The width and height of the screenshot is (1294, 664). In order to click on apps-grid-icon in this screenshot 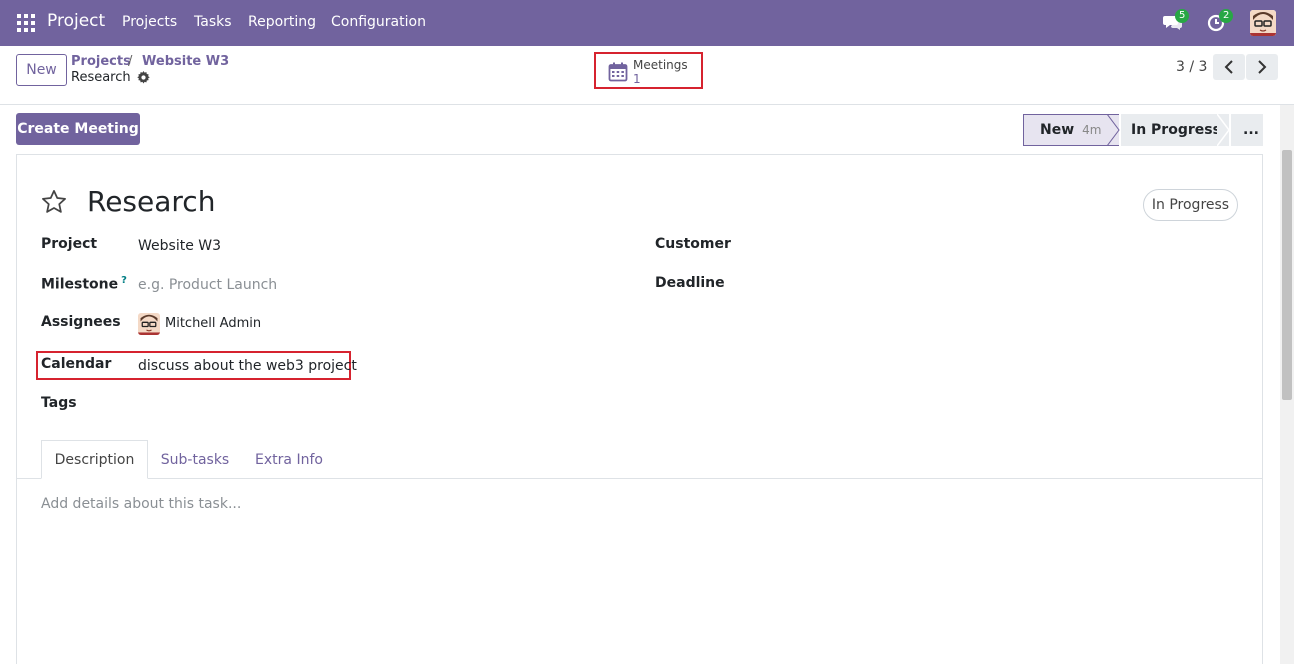, I will do `click(26, 23)`.